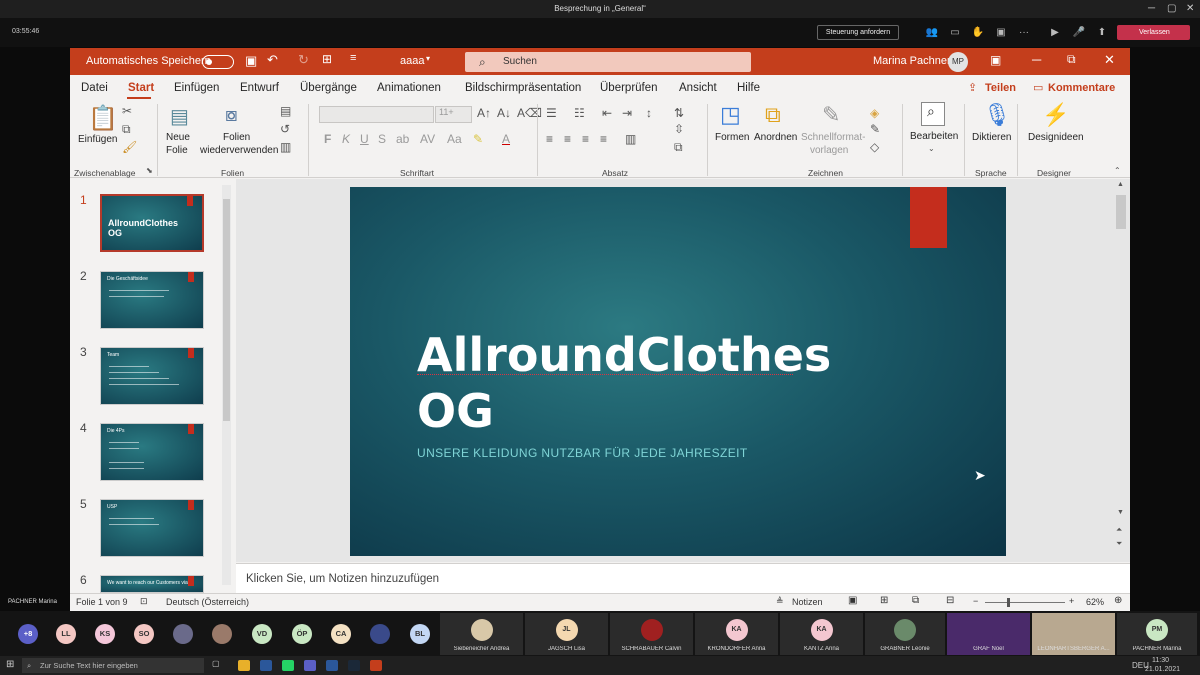  What do you see at coordinates (285, 111) in the screenshot?
I see `layout-icon: ▤` at bounding box center [285, 111].